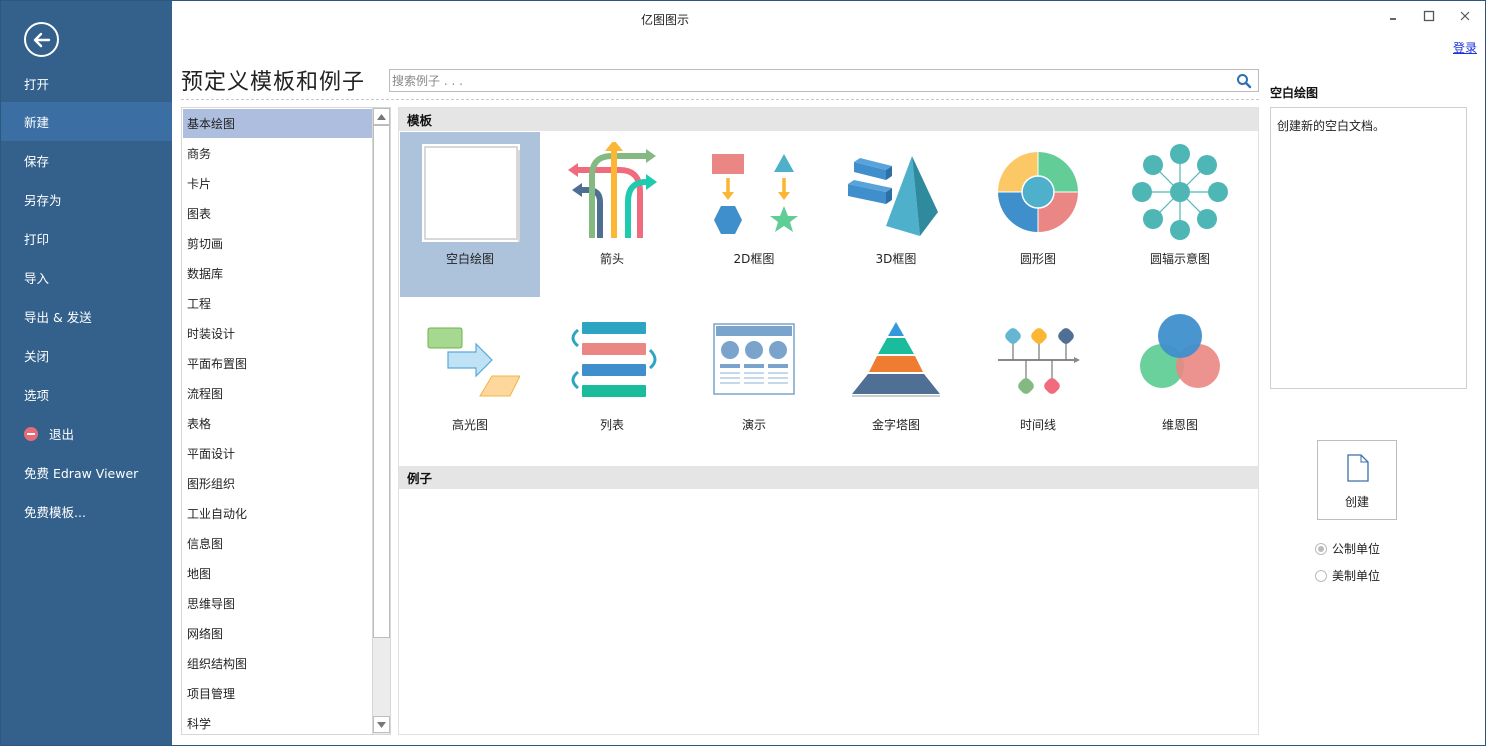  I want to click on preview-title: 空白绘图, so click(1294, 93).